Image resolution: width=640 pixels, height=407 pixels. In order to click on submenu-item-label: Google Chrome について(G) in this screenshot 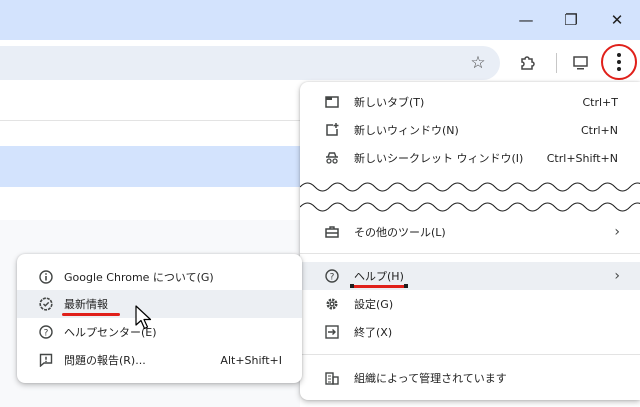, I will do `click(139, 277)`.